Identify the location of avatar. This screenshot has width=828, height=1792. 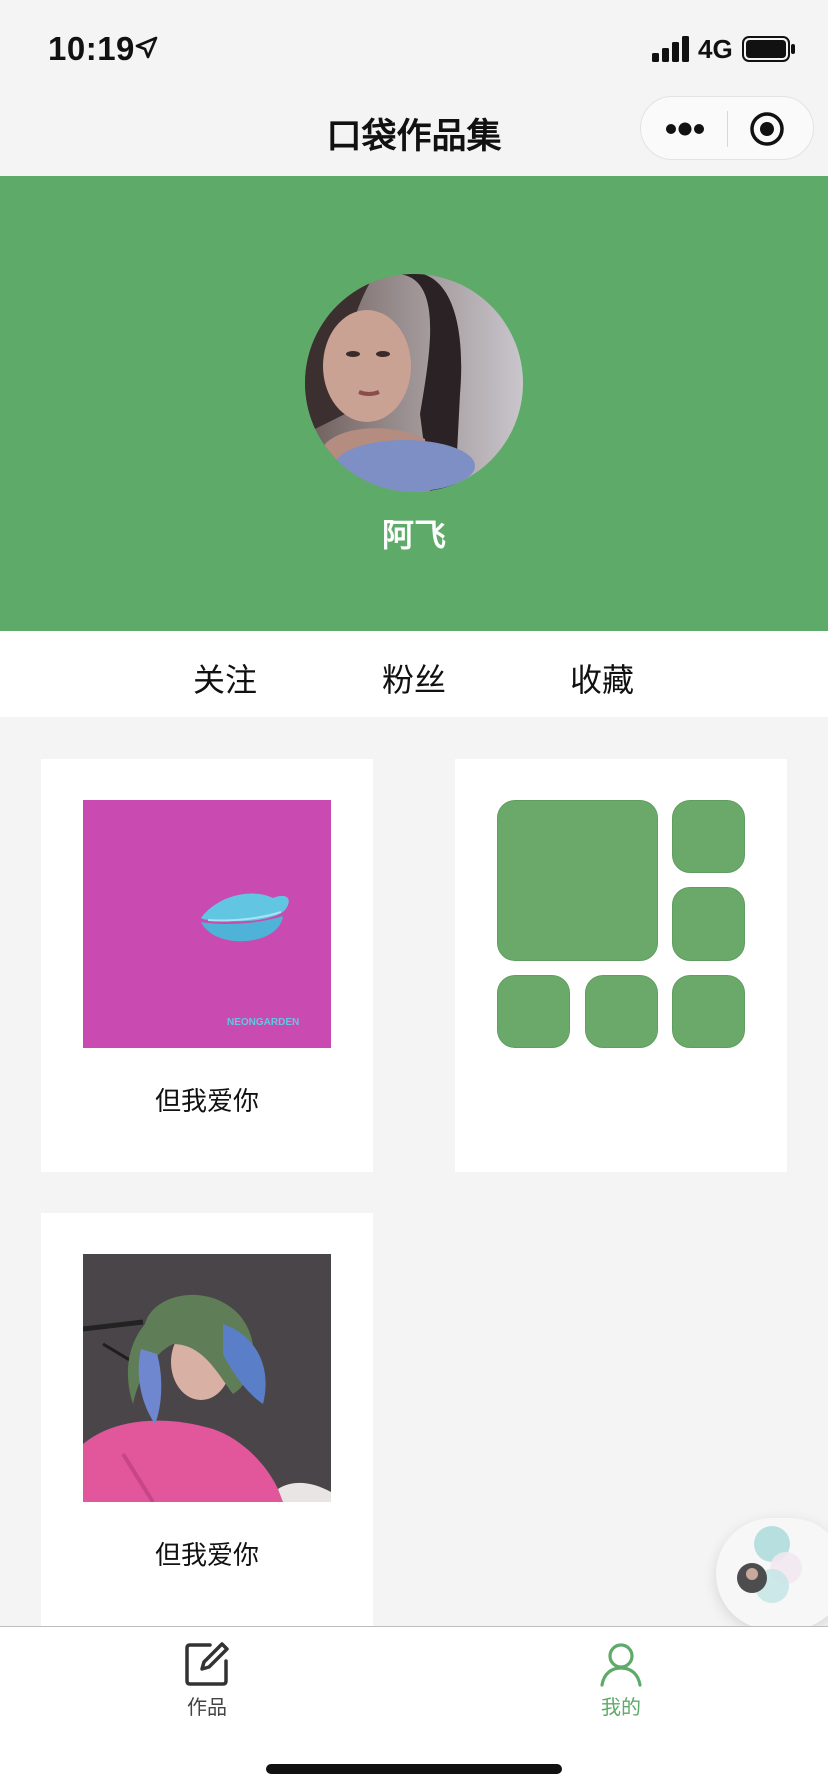
(414, 383).